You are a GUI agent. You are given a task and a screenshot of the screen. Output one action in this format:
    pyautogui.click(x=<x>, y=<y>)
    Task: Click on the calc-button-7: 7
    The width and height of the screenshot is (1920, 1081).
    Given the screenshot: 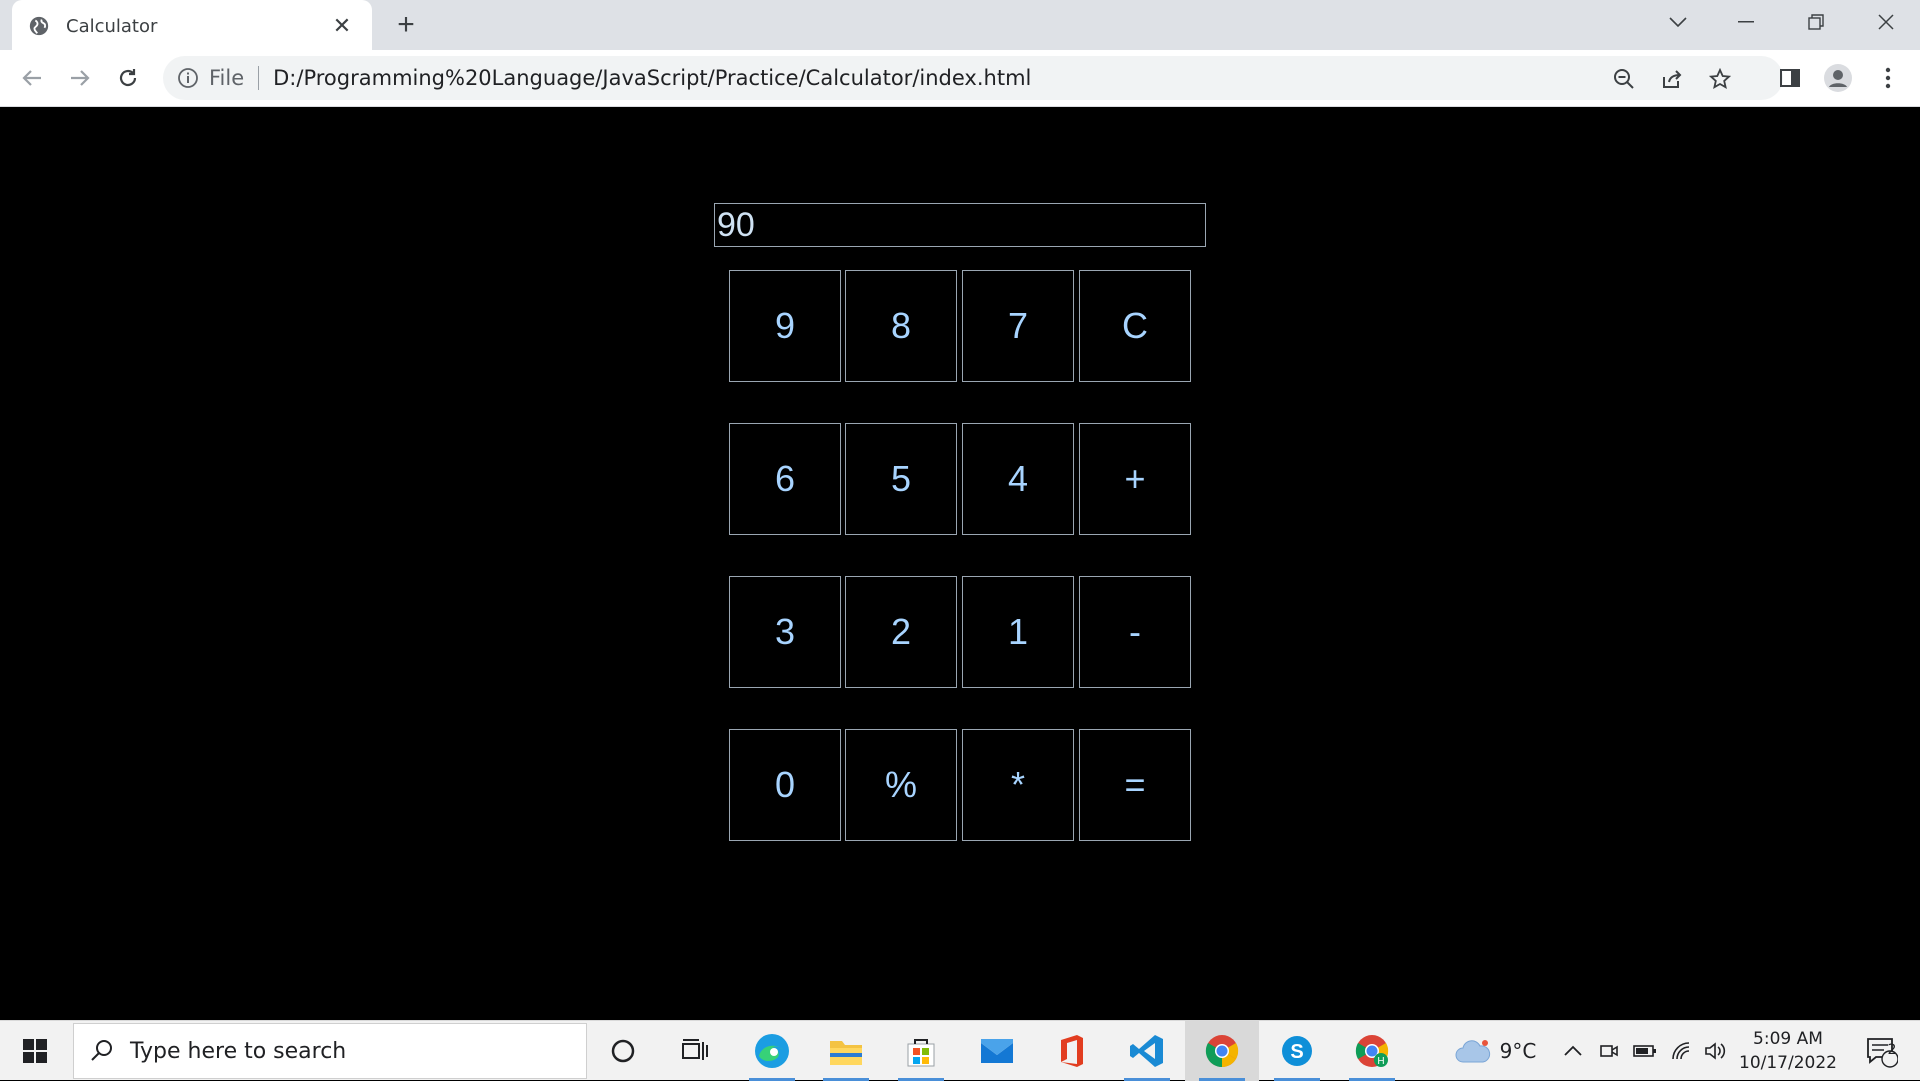 What is the action you would take?
    pyautogui.click(x=1018, y=326)
    